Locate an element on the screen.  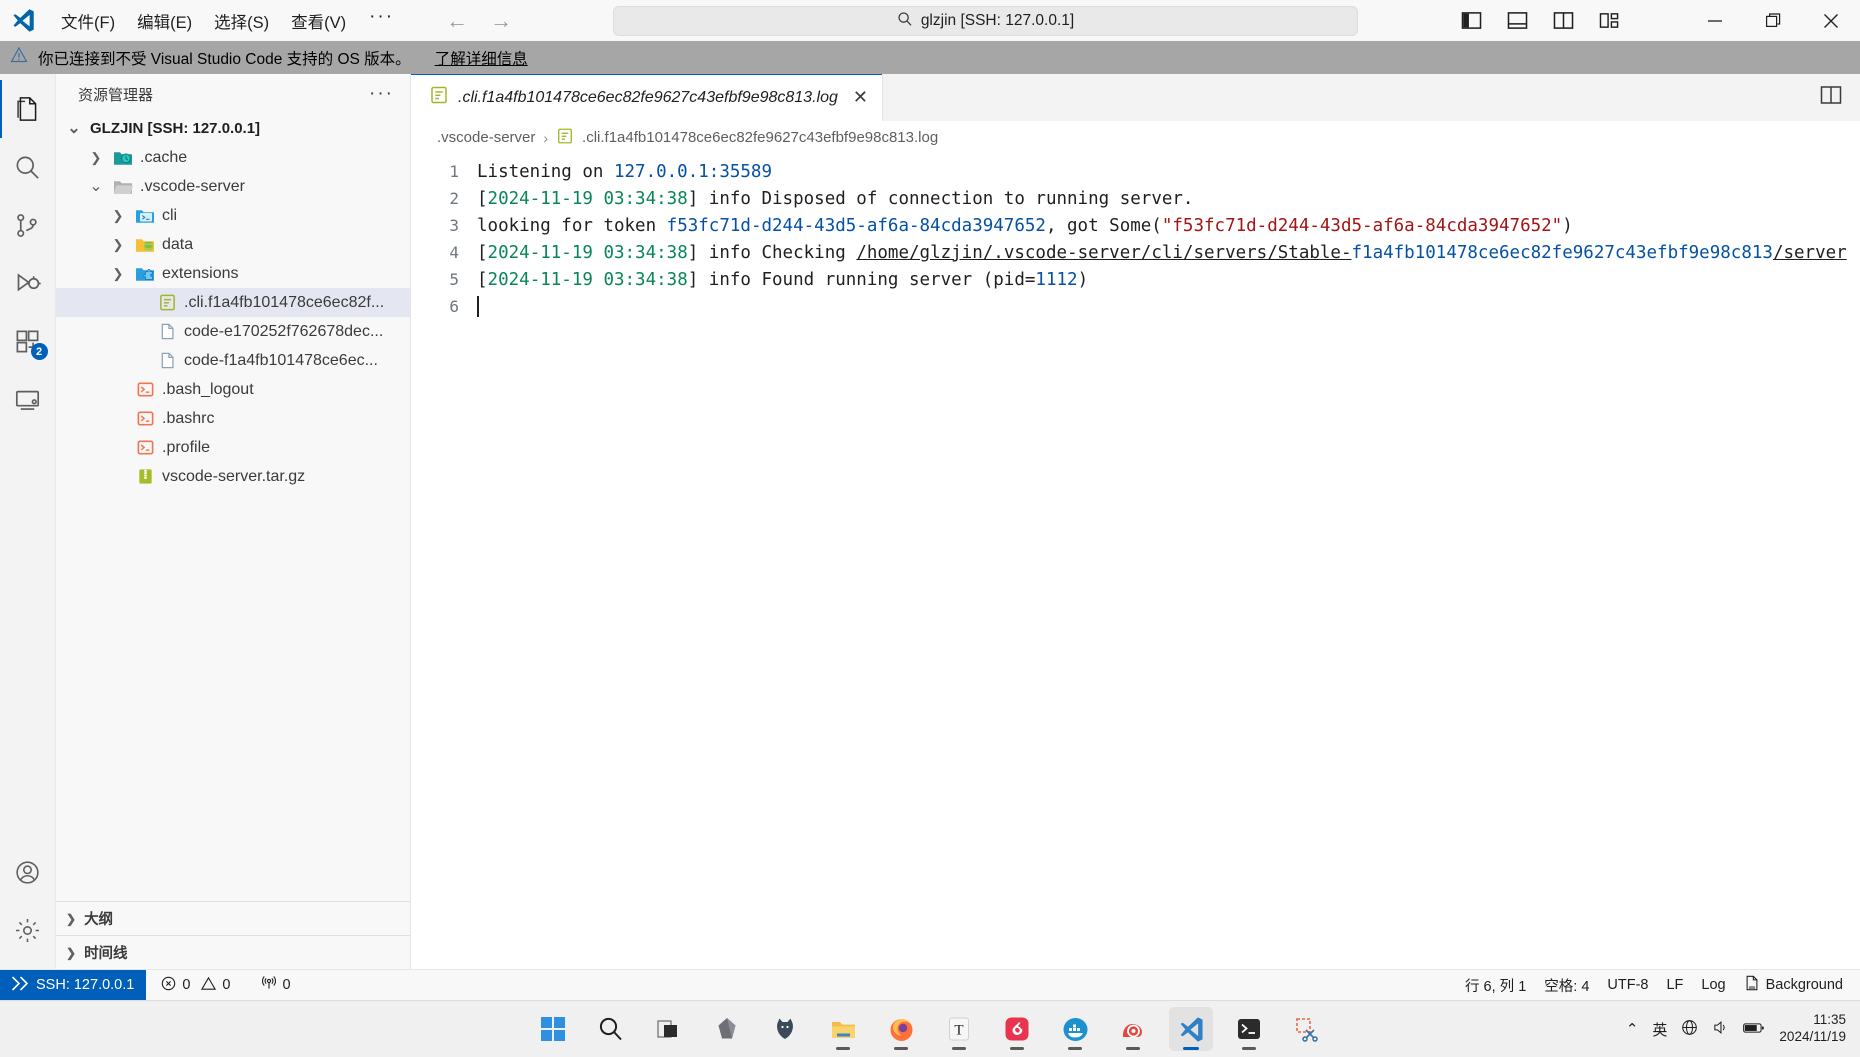
tree-file-item: ❯.profile is located at coordinates (233, 447).